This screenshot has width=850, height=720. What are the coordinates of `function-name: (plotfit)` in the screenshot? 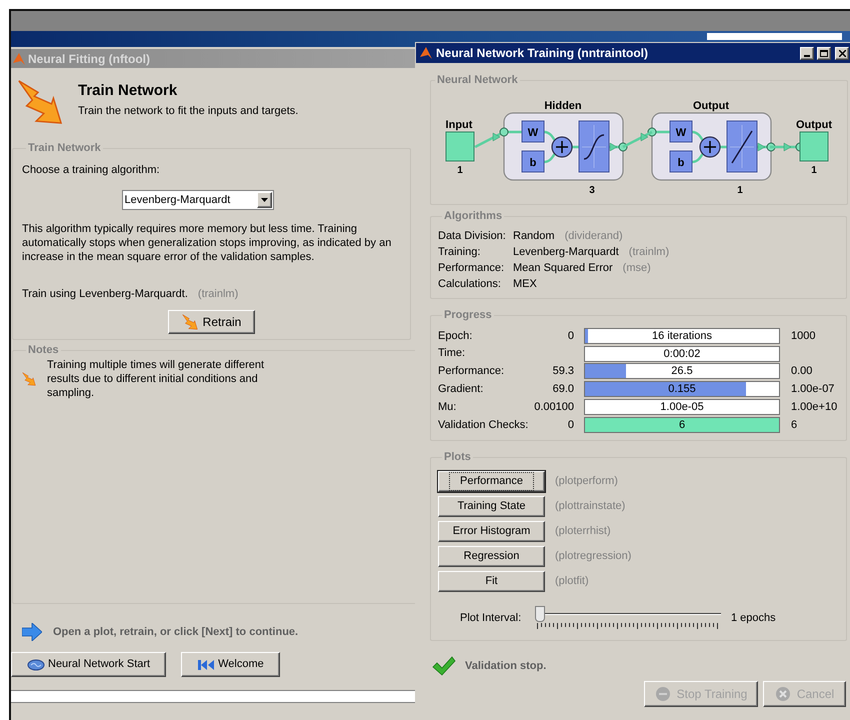 It's located at (572, 582).